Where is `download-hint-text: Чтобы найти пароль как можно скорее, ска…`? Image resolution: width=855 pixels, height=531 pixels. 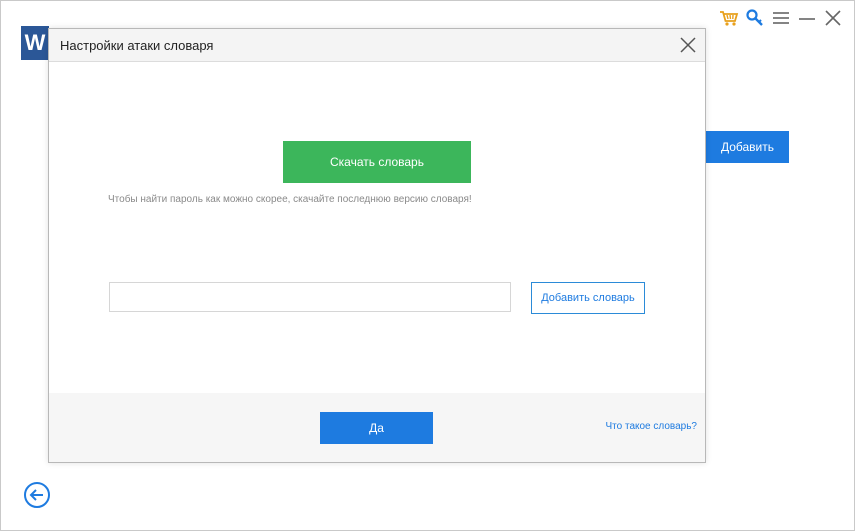
download-hint-text: Чтобы найти пароль как можно скорее, ска… is located at coordinates (290, 199).